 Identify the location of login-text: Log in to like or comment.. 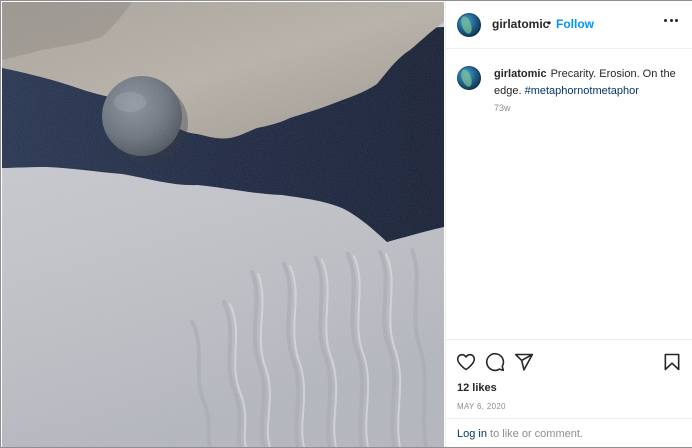
(520, 434).